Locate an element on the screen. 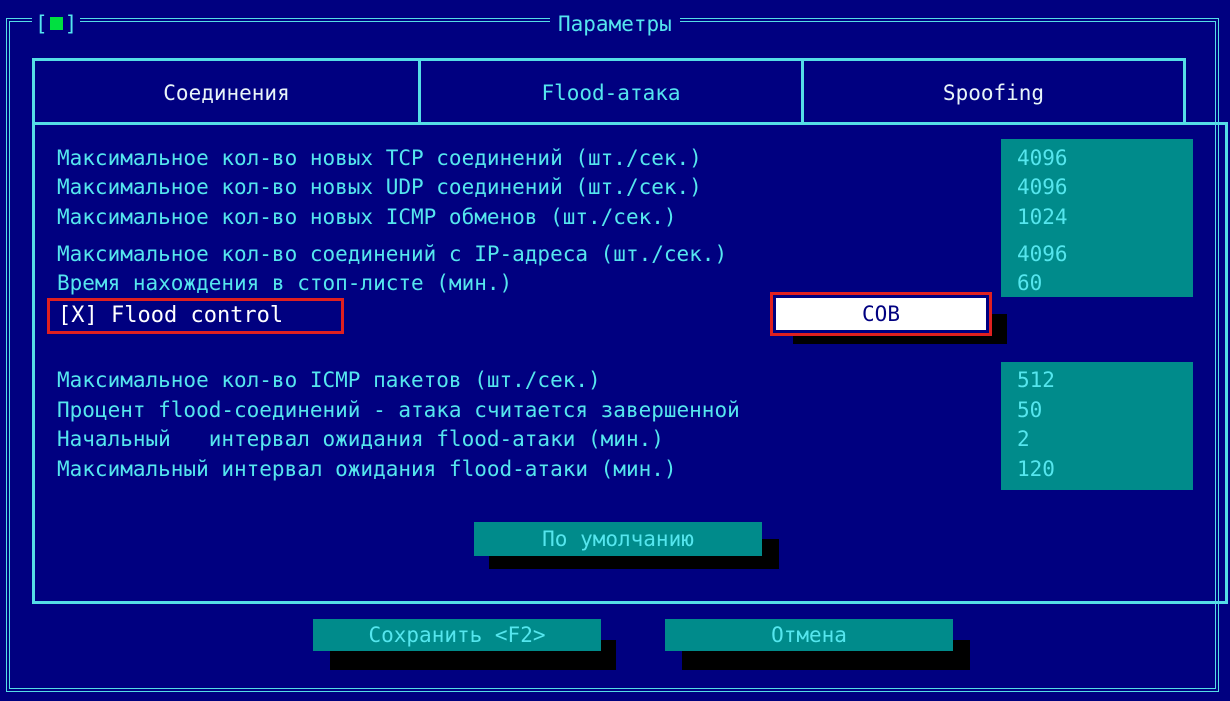 This screenshot has height=701, width=1230. field-max-udp: 4096 is located at coordinates (1097, 187).